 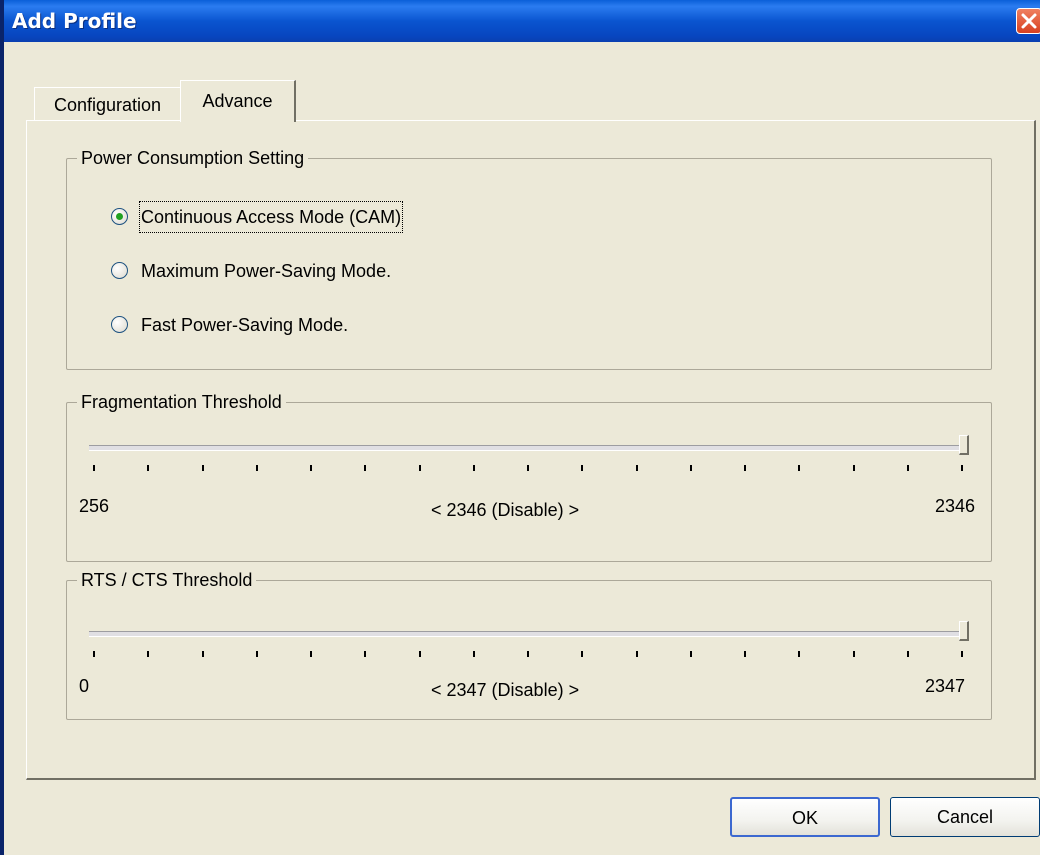 I want to click on tab-advance: Advance, so click(x=238, y=101).